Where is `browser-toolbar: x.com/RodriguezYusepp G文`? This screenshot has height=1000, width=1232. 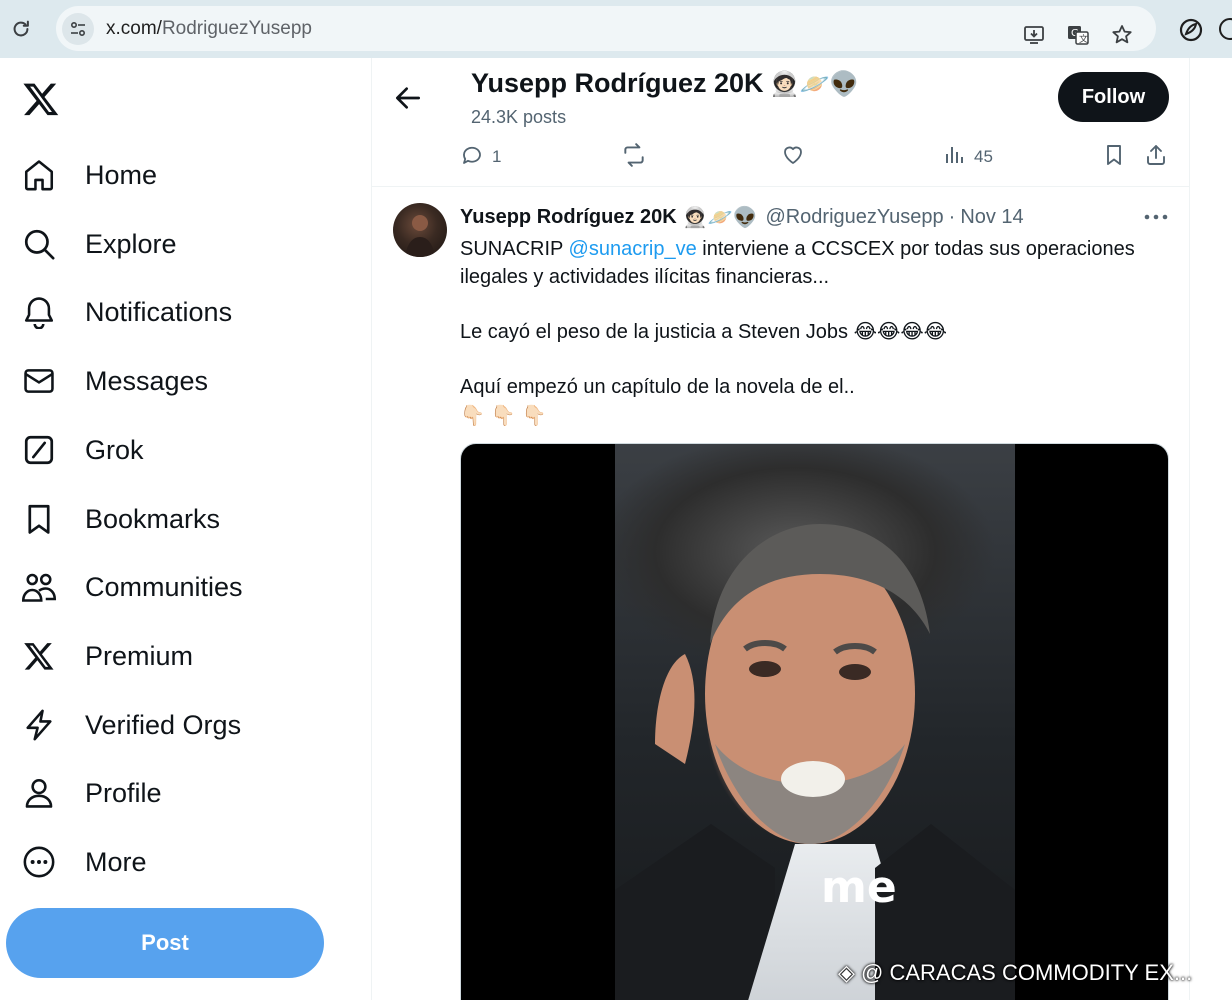
browser-toolbar: x.com/RodriguezYusepp G文 is located at coordinates (616, 29).